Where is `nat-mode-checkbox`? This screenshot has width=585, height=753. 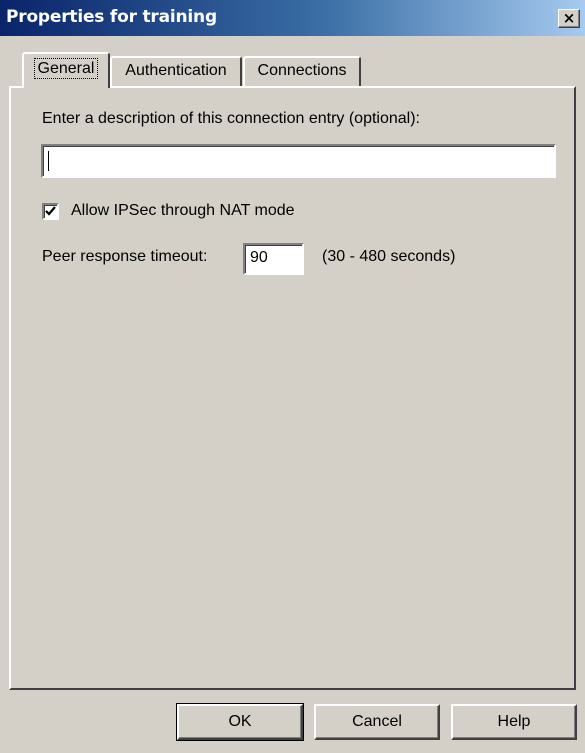
nat-mode-checkbox is located at coordinates (50, 211).